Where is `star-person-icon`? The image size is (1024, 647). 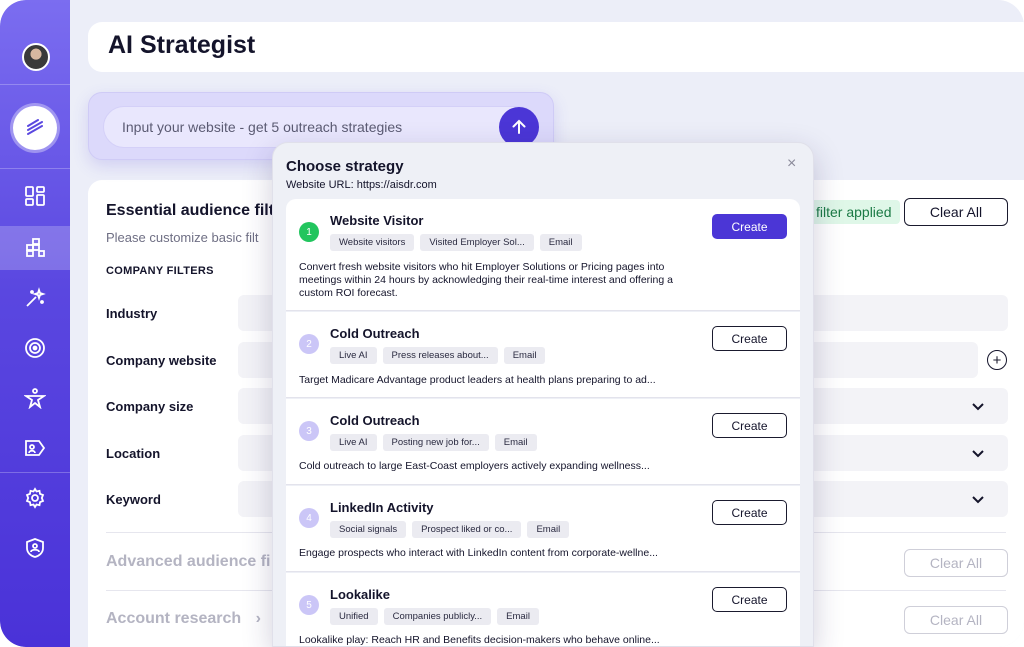 star-person-icon is located at coordinates (35, 398).